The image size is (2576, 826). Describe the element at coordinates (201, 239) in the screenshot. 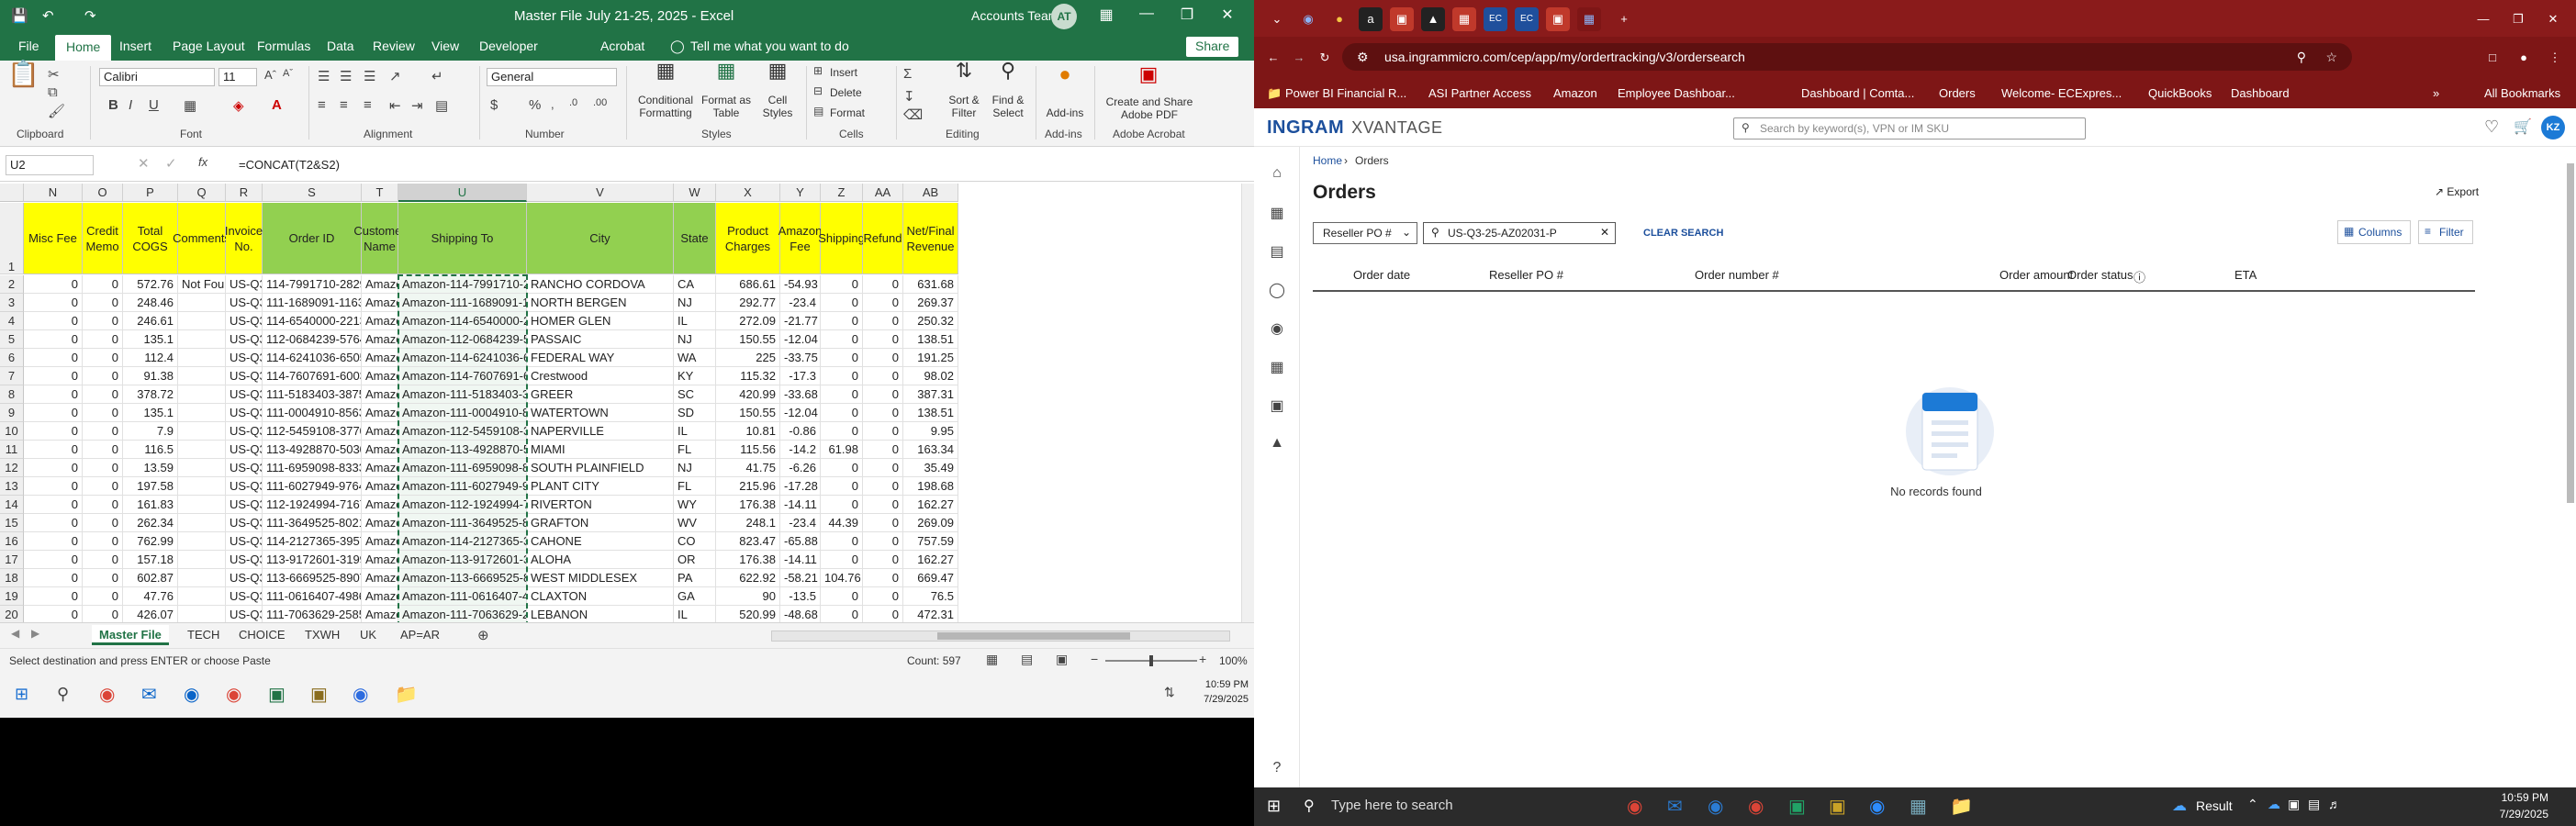

I see `header-cell: Comments` at that location.